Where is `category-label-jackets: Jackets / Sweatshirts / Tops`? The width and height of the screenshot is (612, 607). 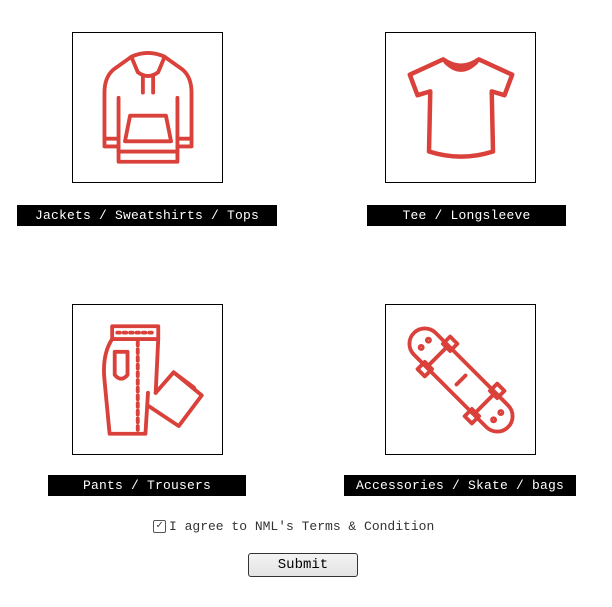
category-label-jackets: Jackets / Sweatshirts / Tops is located at coordinates (147, 215).